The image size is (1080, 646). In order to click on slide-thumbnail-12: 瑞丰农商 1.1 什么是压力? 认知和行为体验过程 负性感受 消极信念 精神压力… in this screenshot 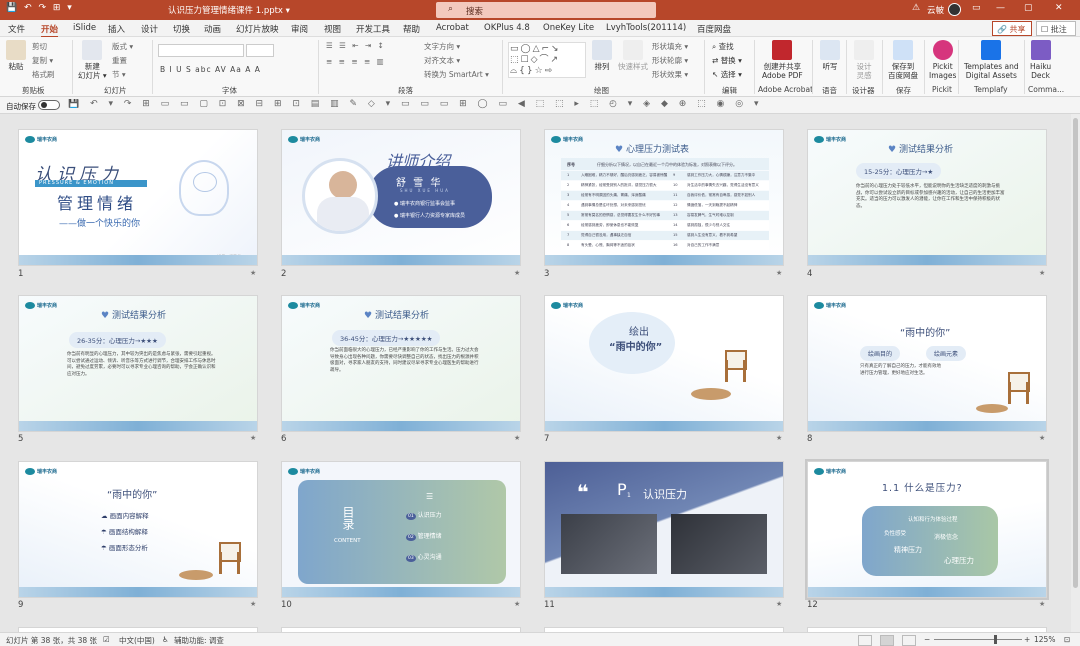, I will do `click(927, 529)`.